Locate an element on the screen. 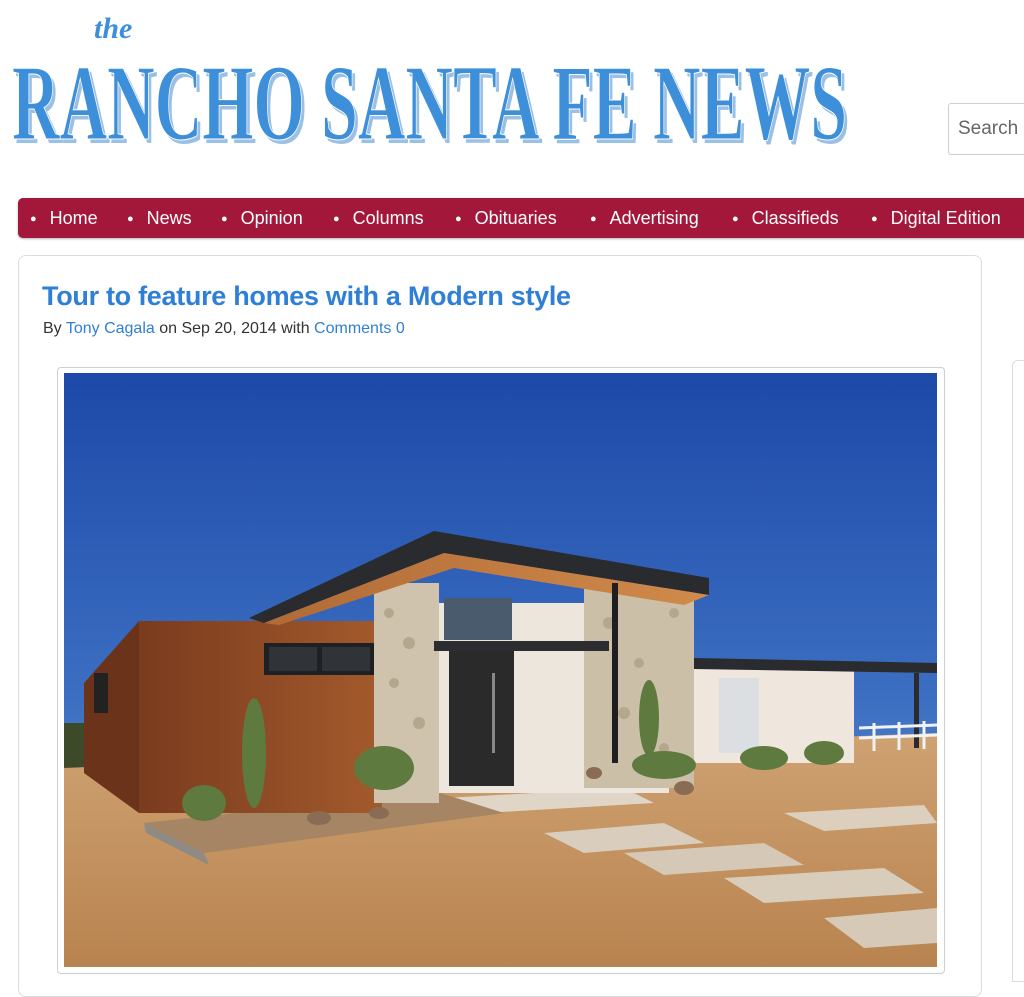  author-link: Tony Cagala is located at coordinates (110, 328).